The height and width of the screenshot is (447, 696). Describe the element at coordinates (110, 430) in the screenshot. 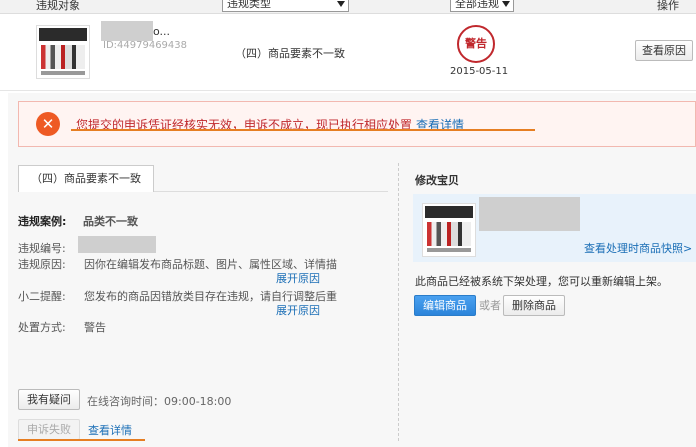

I see `view-detail-link: 查看详情` at that location.